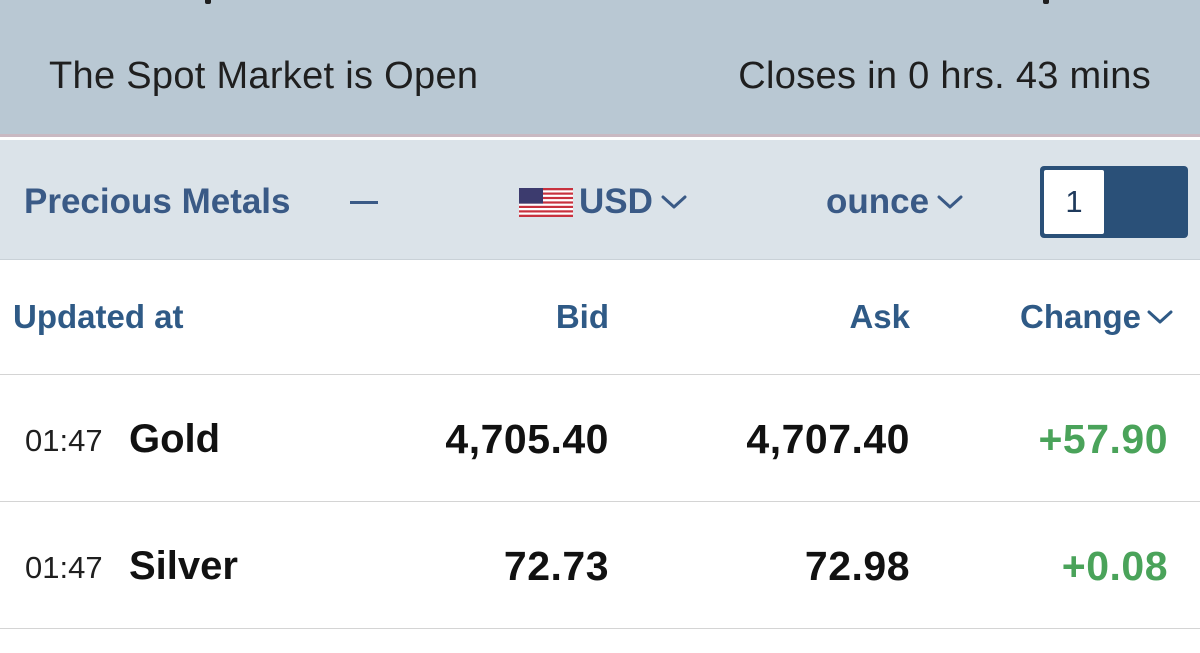 Image resolution: width=1200 pixels, height=653 pixels. I want to click on us-flag-icon, so click(546, 202).